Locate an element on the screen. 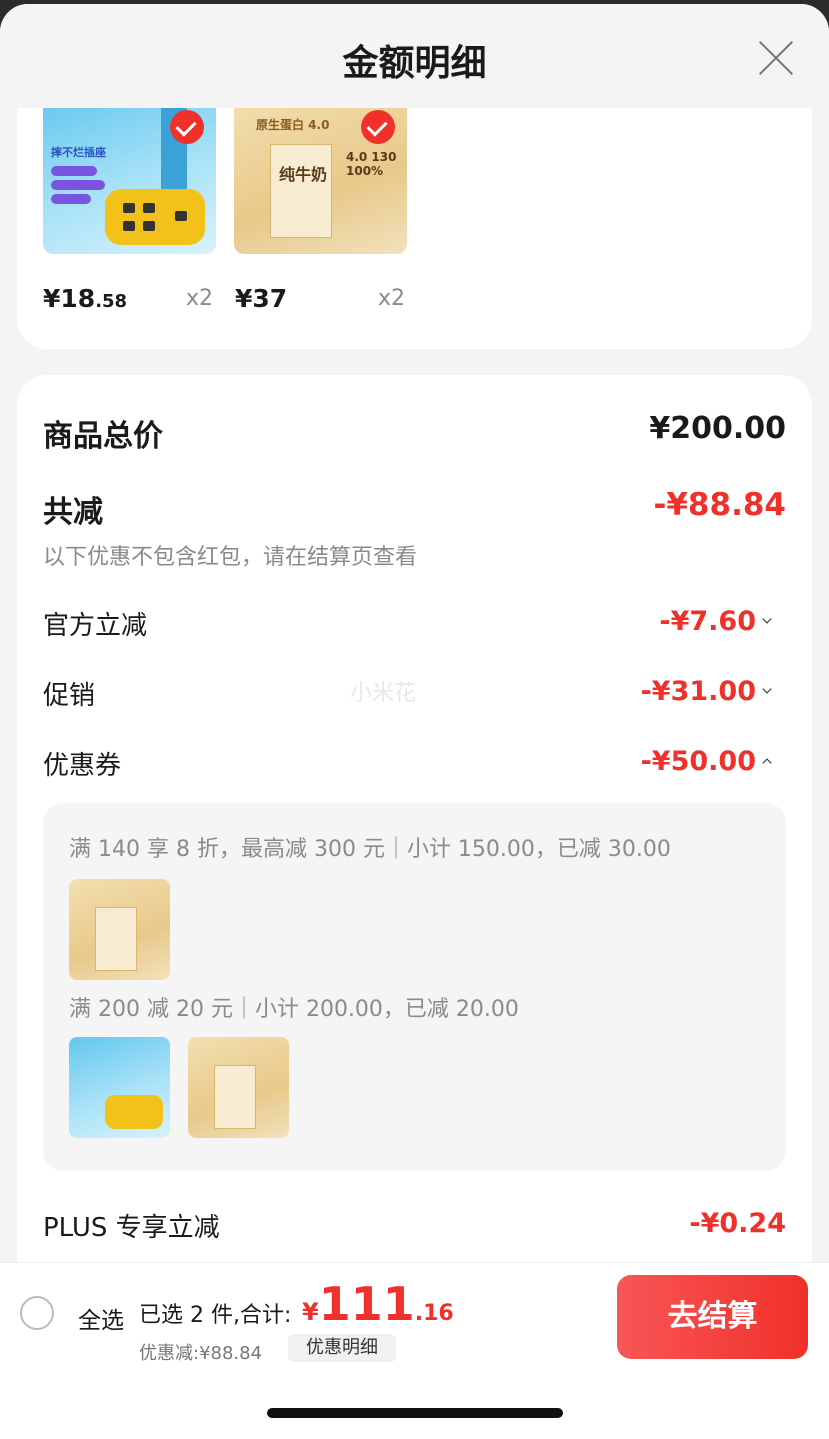  plus-label: PLUS 专享立减 is located at coordinates (131, 1228).